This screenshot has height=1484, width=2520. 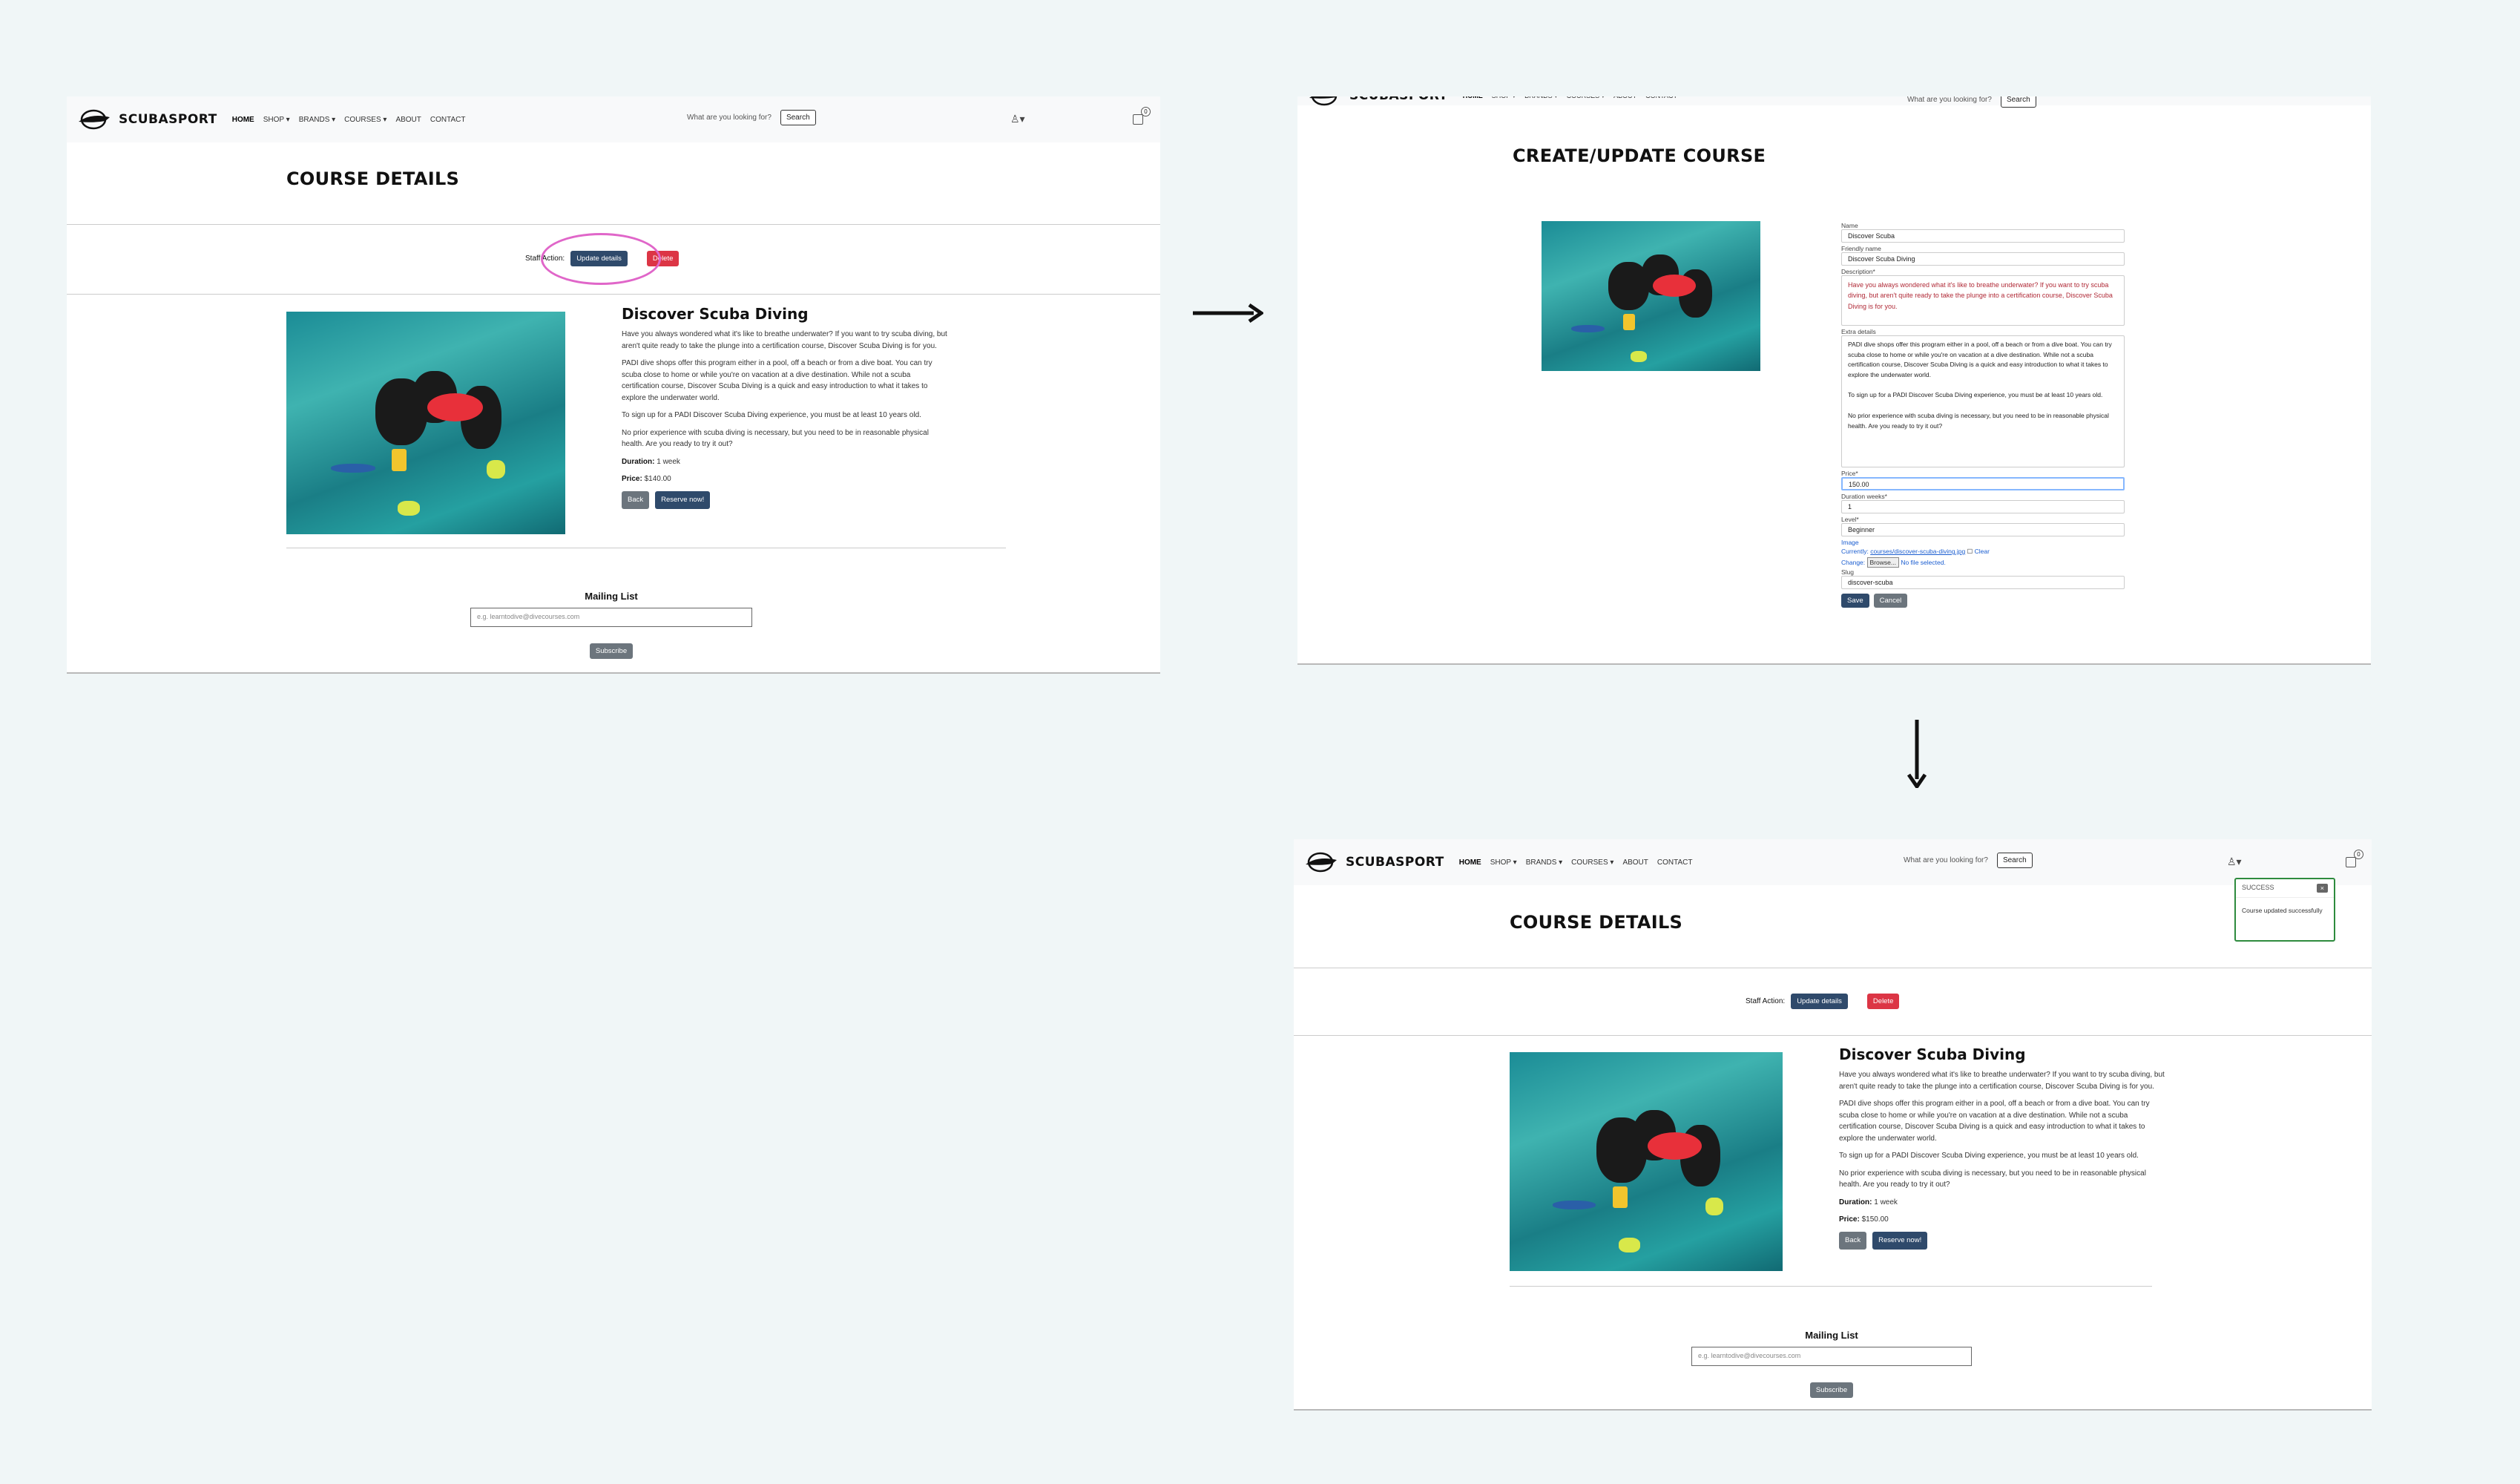 I want to click on name-field: Discover Scuba, so click(x=1983, y=236).